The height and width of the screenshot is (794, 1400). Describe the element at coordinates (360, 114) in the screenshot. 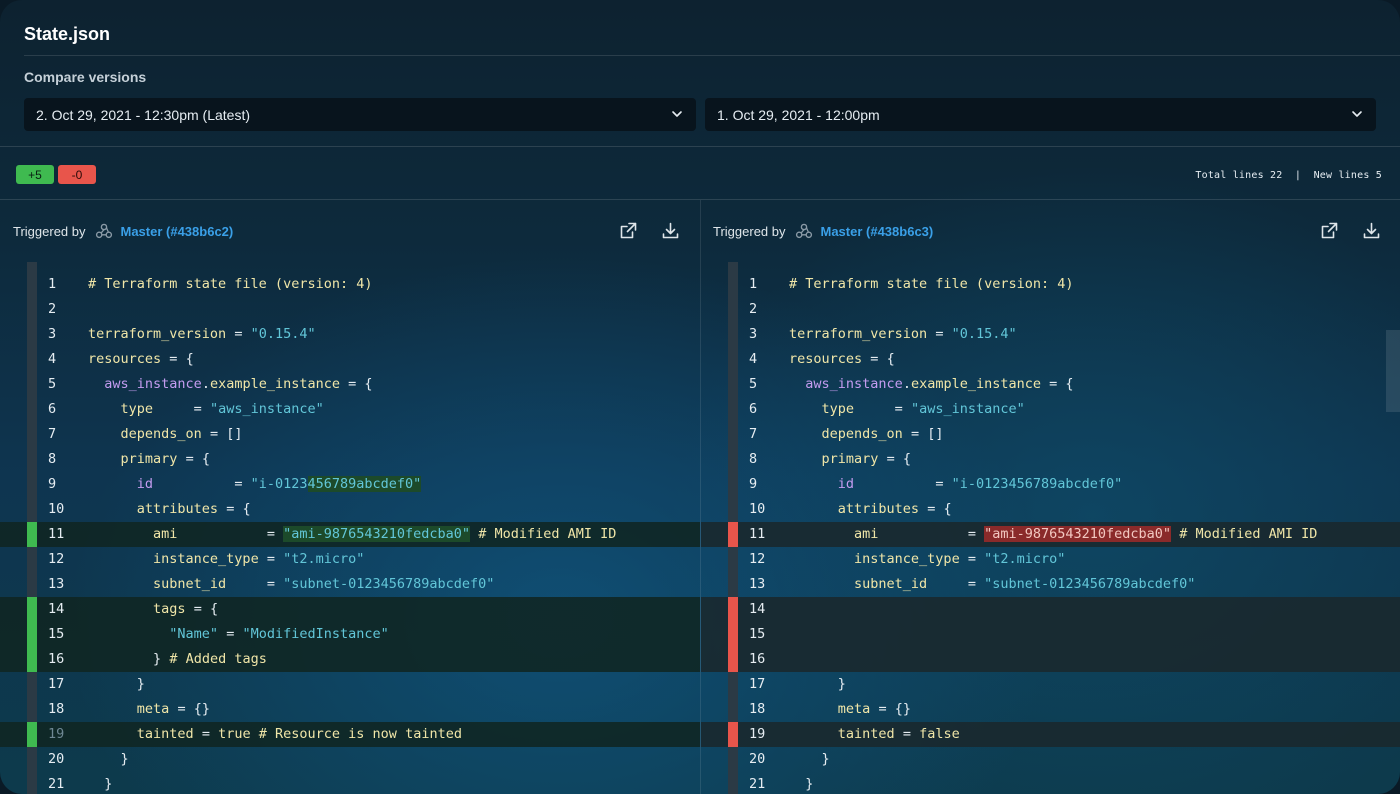

I see `left-version-select: 2. Oct 29, 2021 - 12:30pm (Latest)` at that location.